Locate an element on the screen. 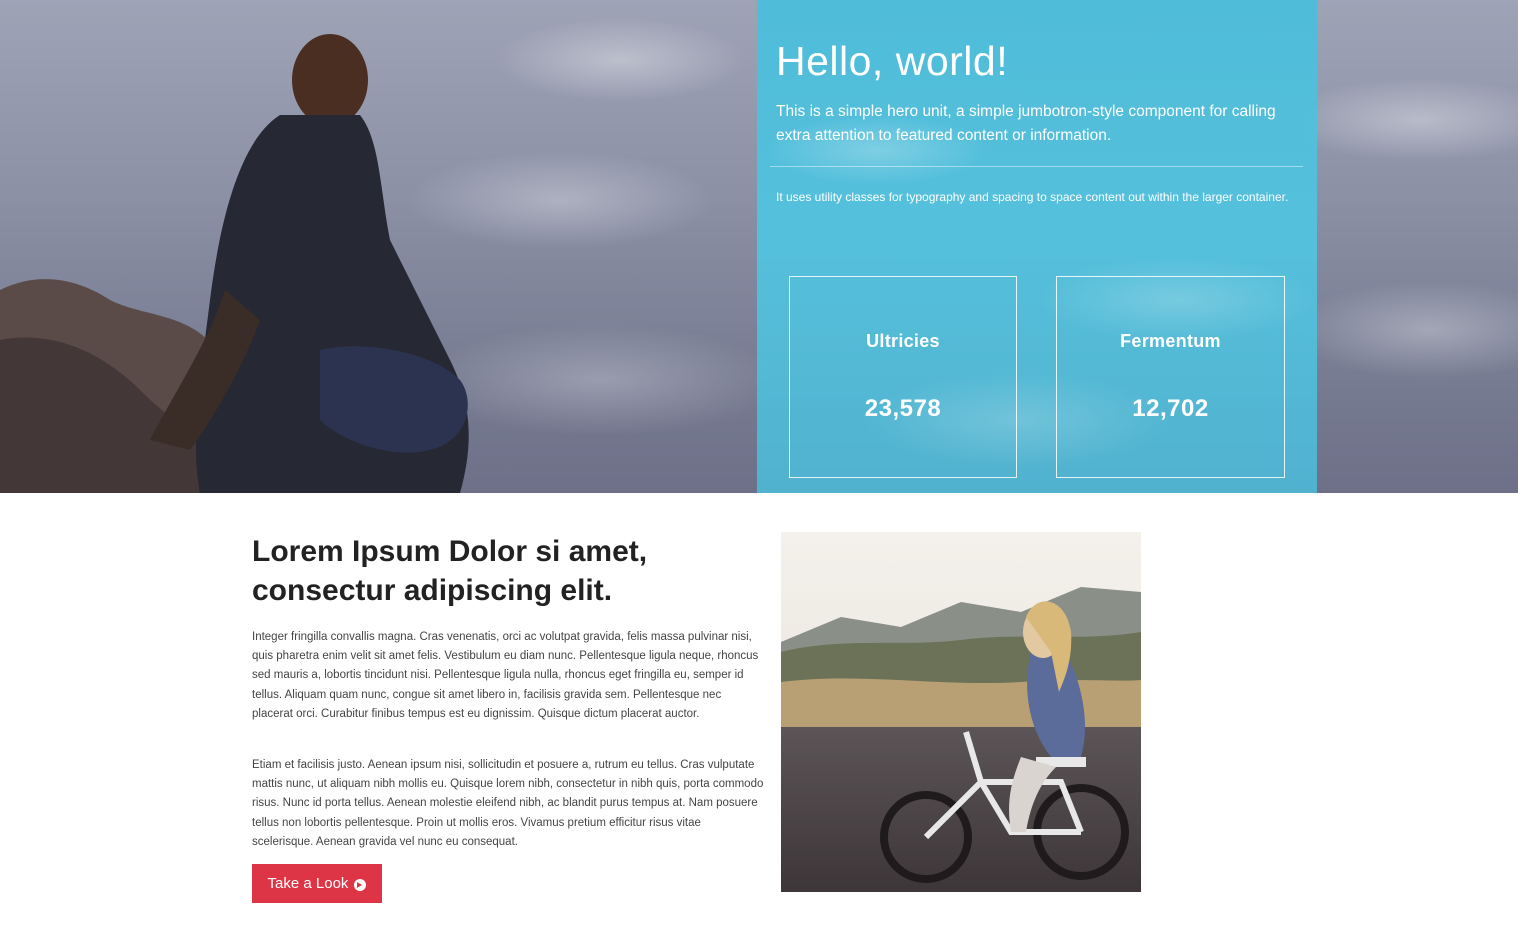 The width and height of the screenshot is (1518, 933). stat-card-ultricies: Ultricies 23,578 is located at coordinates (903, 377).